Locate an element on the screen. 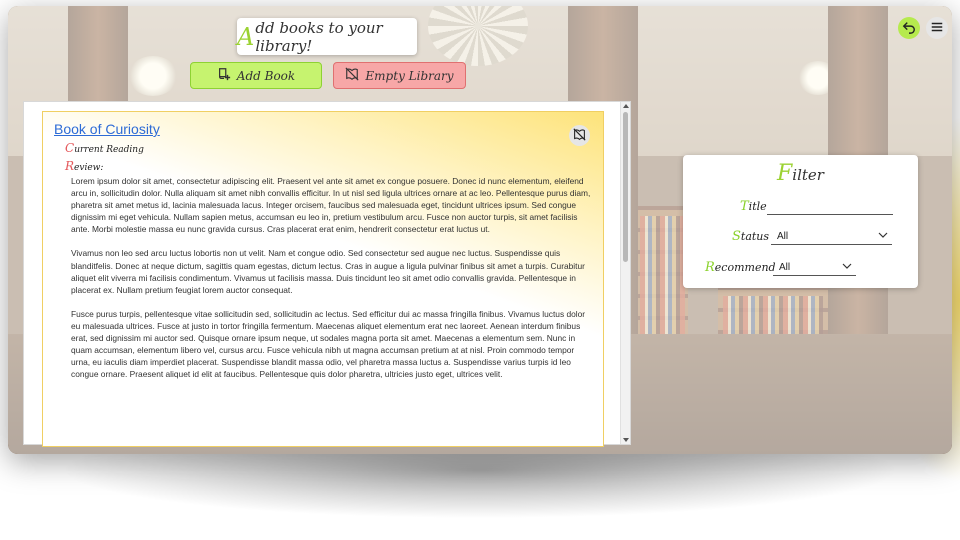 This screenshot has width=960, height=540. page-title-initial: A is located at coordinates (246, 36).